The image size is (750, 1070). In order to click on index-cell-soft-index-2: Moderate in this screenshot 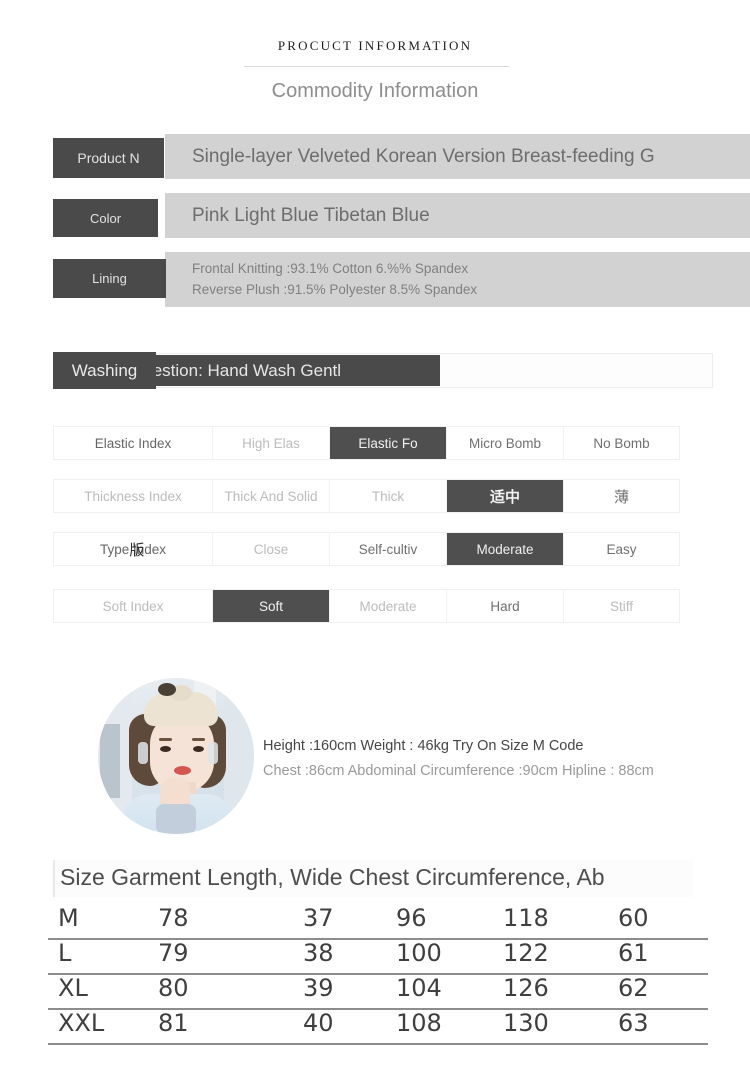, I will do `click(388, 606)`.